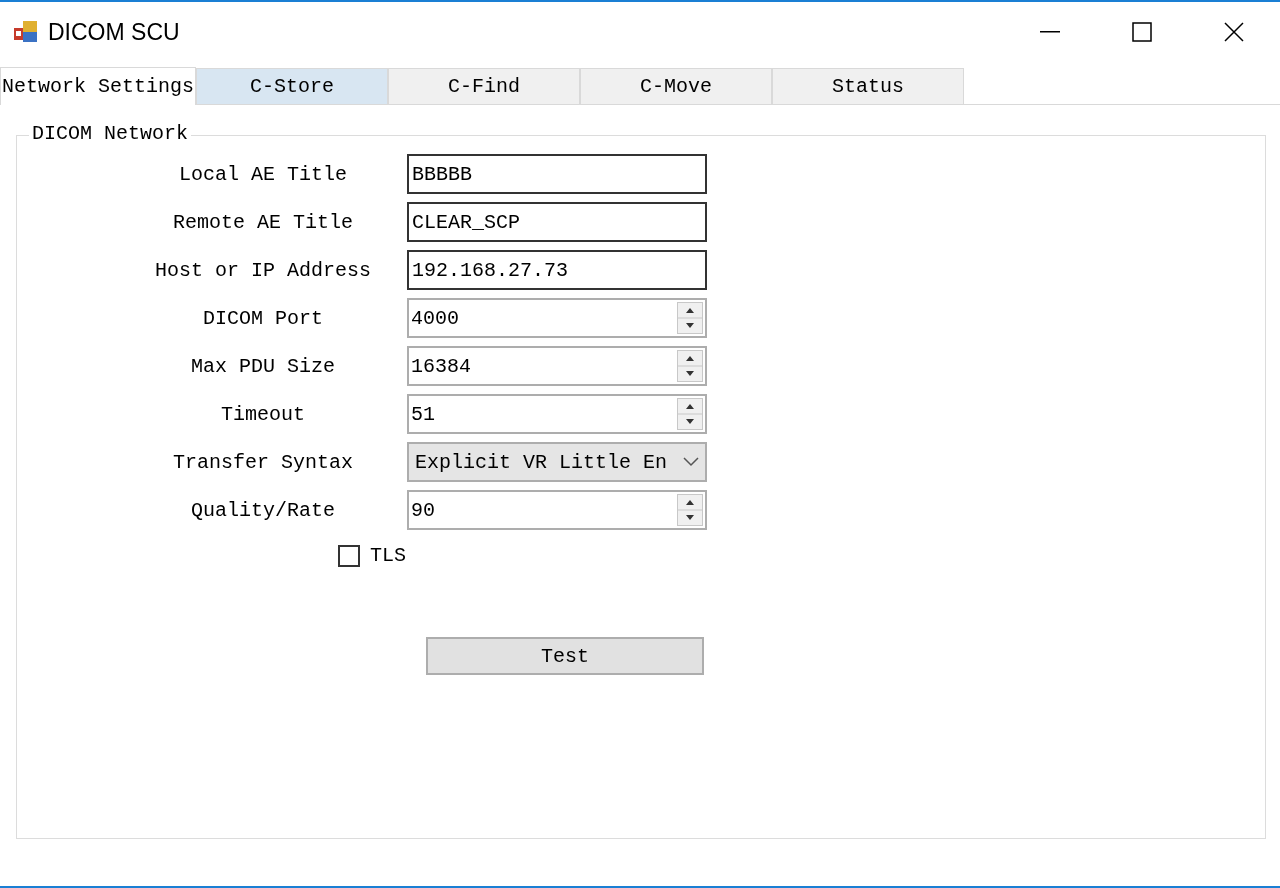 The width and height of the screenshot is (1280, 888). I want to click on text-field: CLEAR_SCP, so click(557, 222).